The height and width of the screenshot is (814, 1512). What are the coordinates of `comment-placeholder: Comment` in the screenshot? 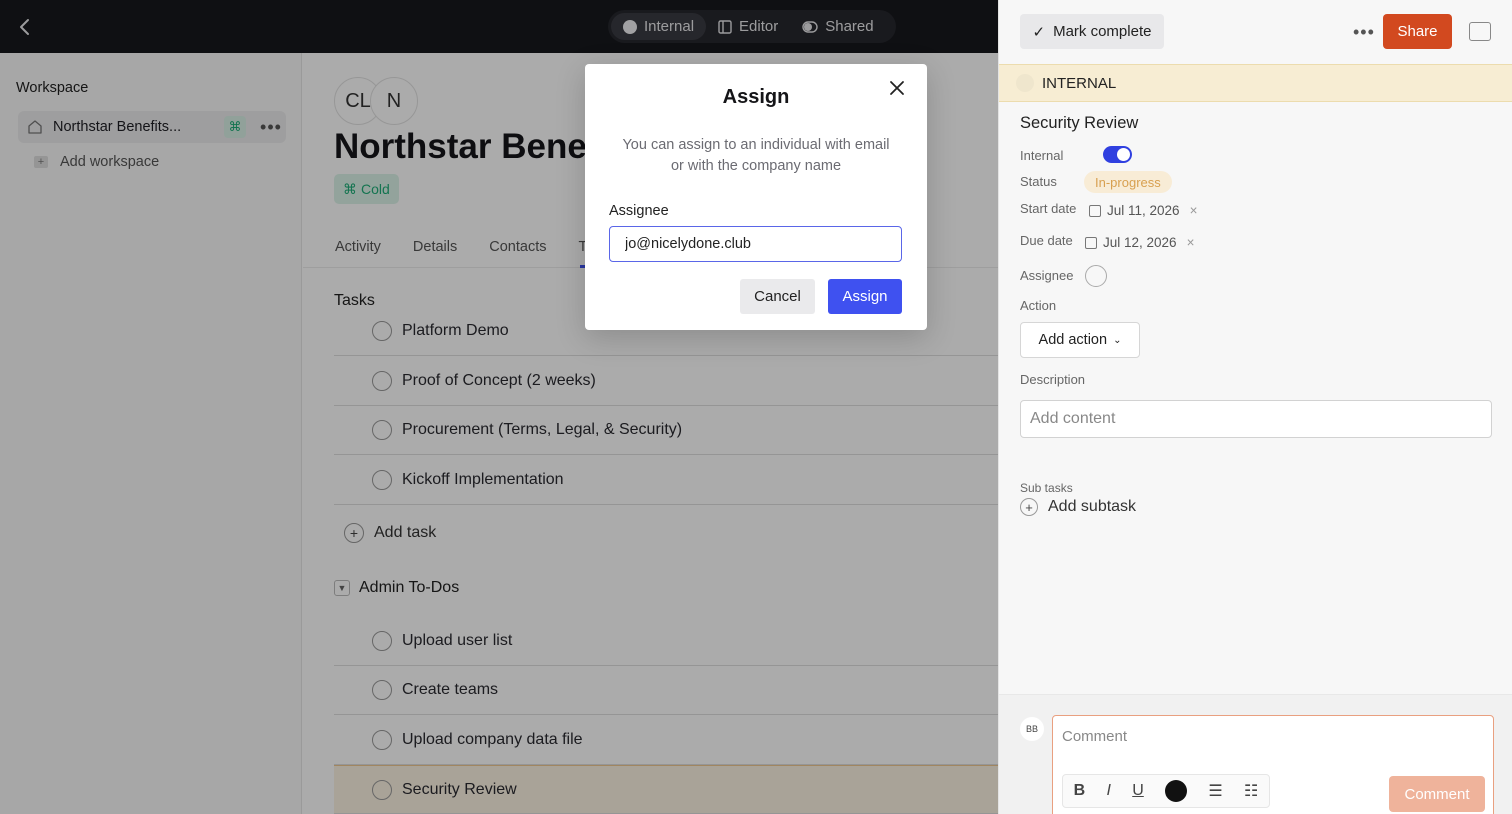 It's located at (1095, 736).